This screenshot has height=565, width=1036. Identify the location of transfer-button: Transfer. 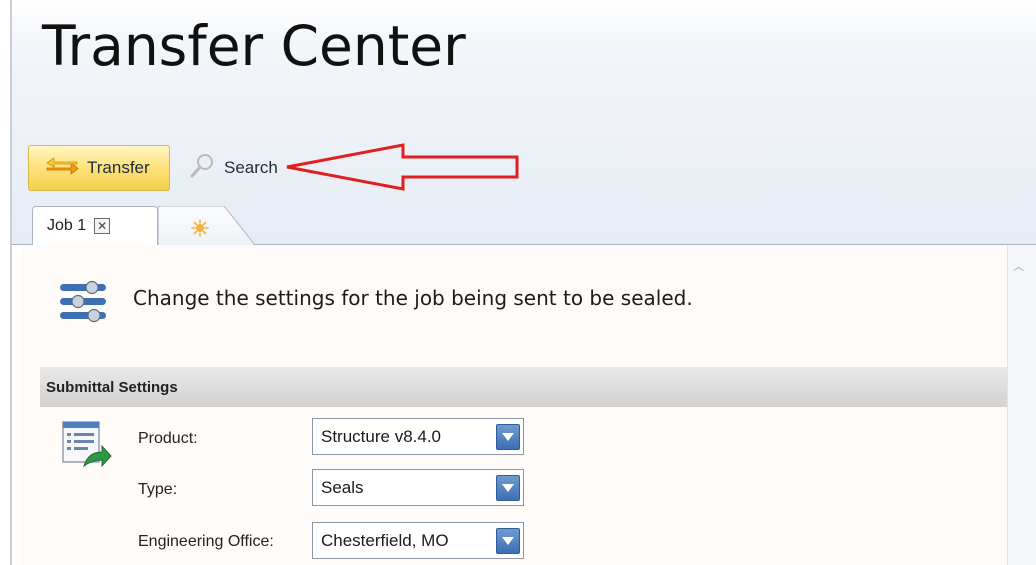
(99, 168).